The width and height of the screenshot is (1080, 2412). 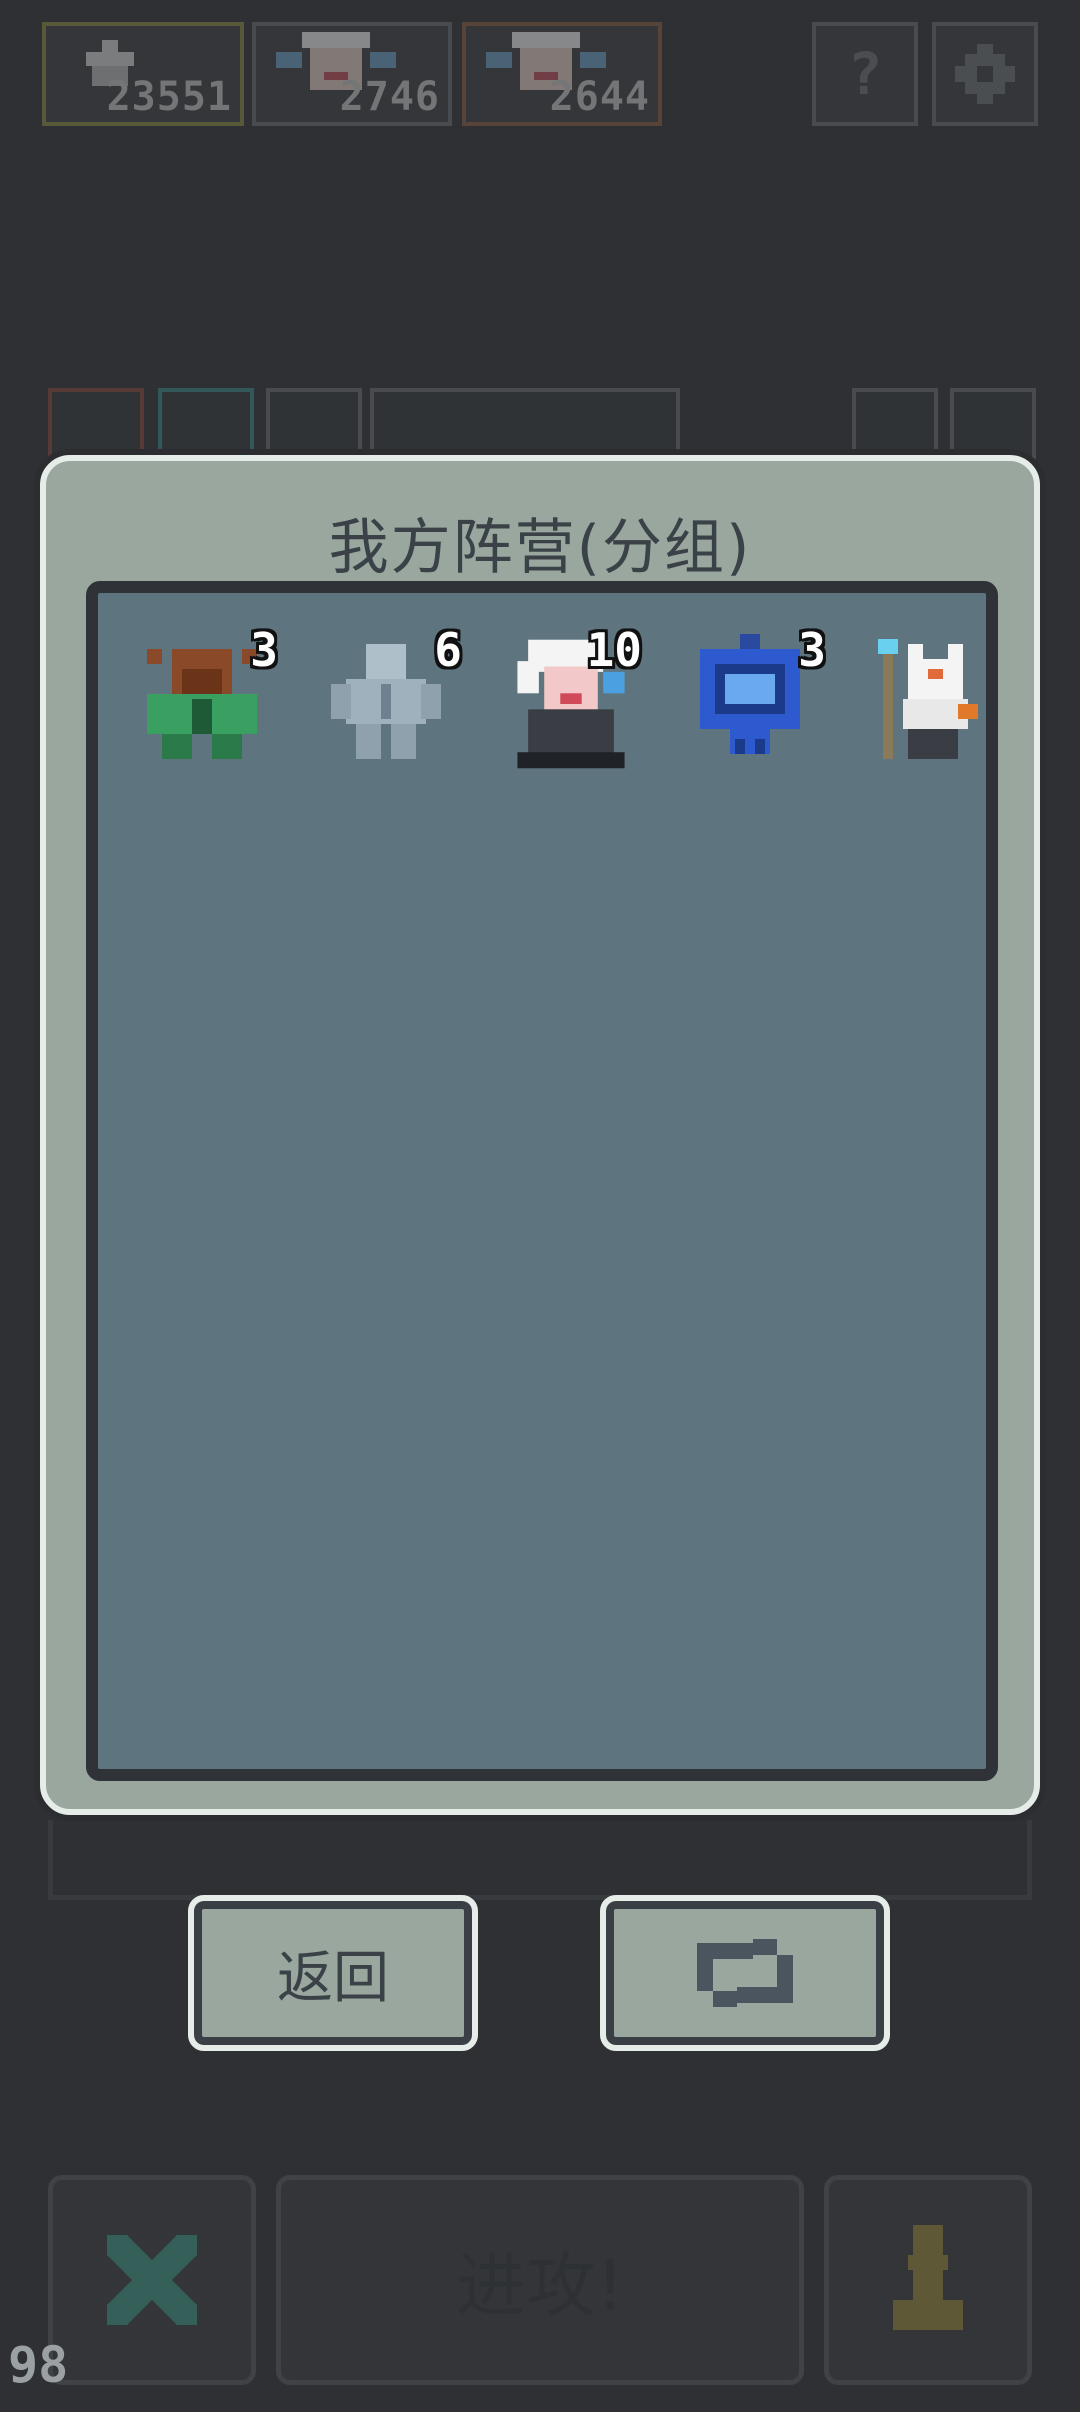 I want to click on unit-slot-1: 3, so click(x=205, y=696).